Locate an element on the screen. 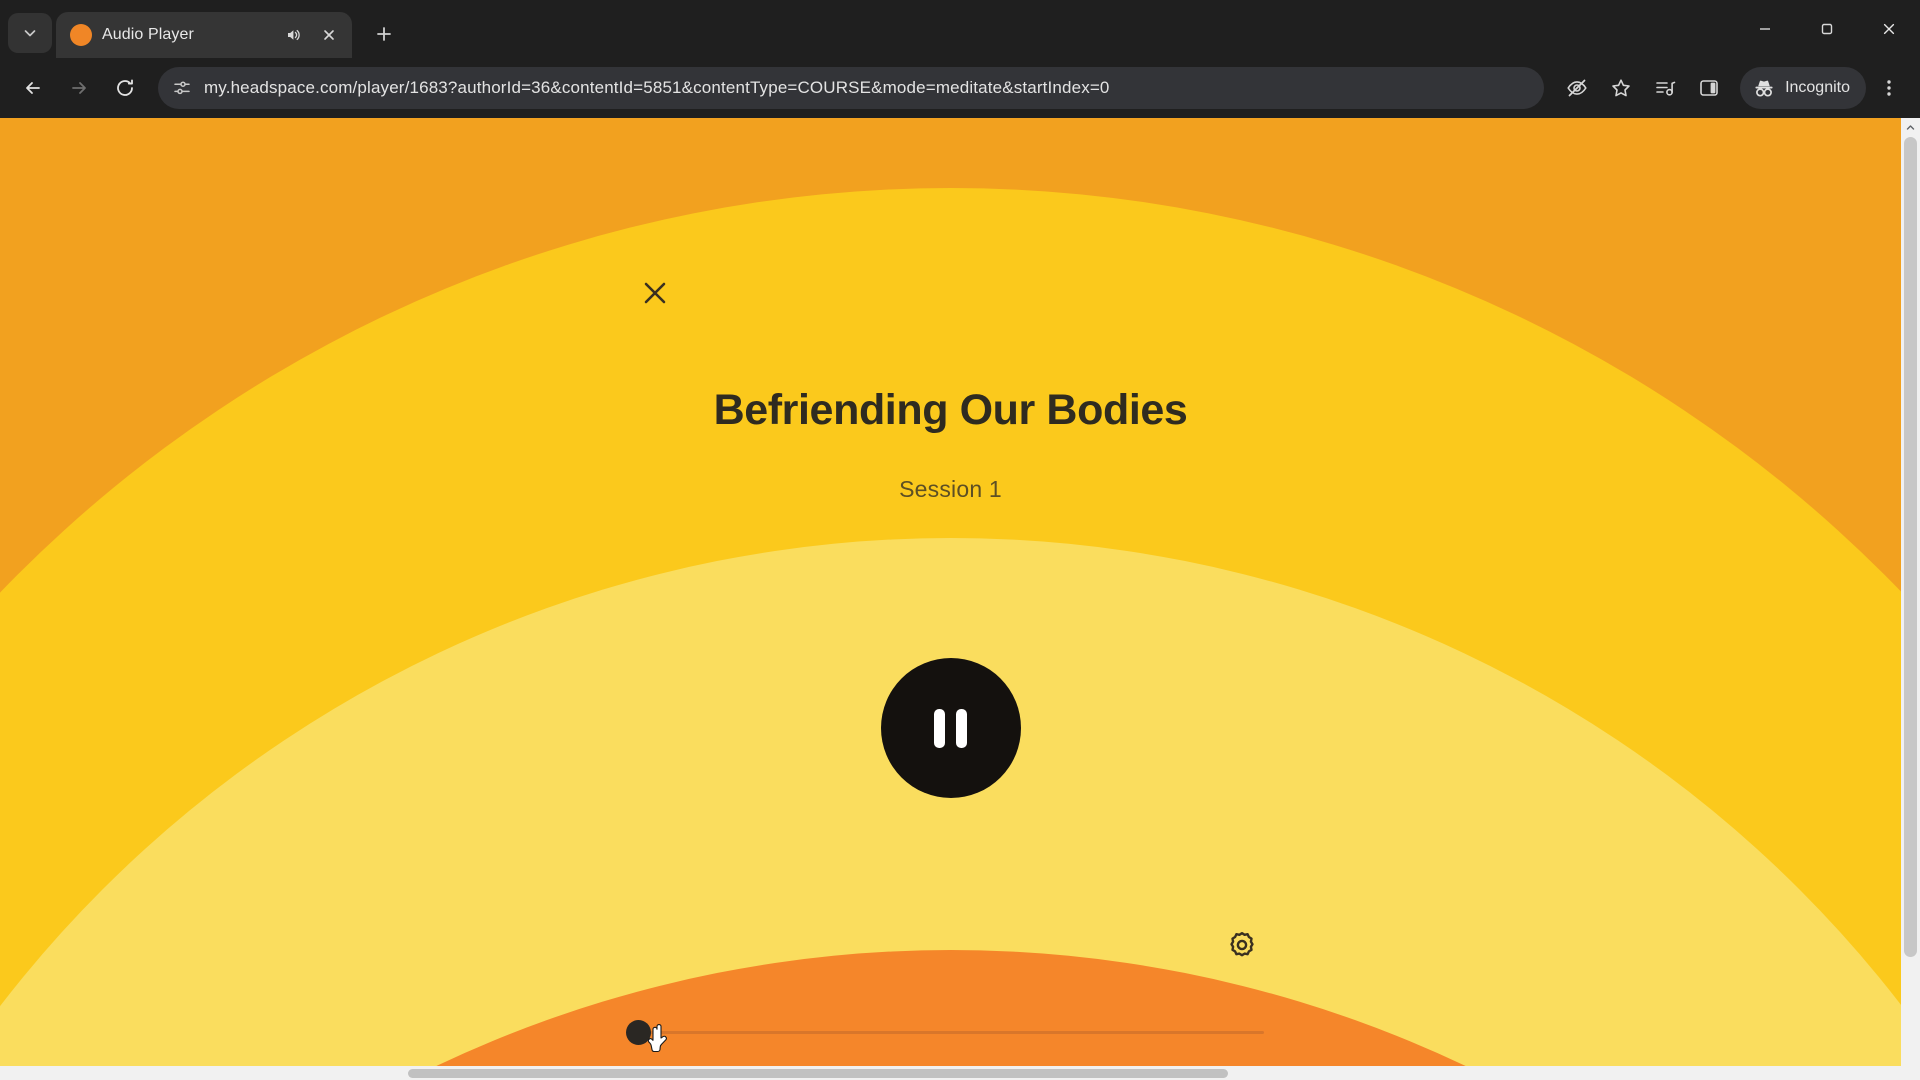 The image size is (1920, 1080). media-controls-icon is located at coordinates (1666, 88).